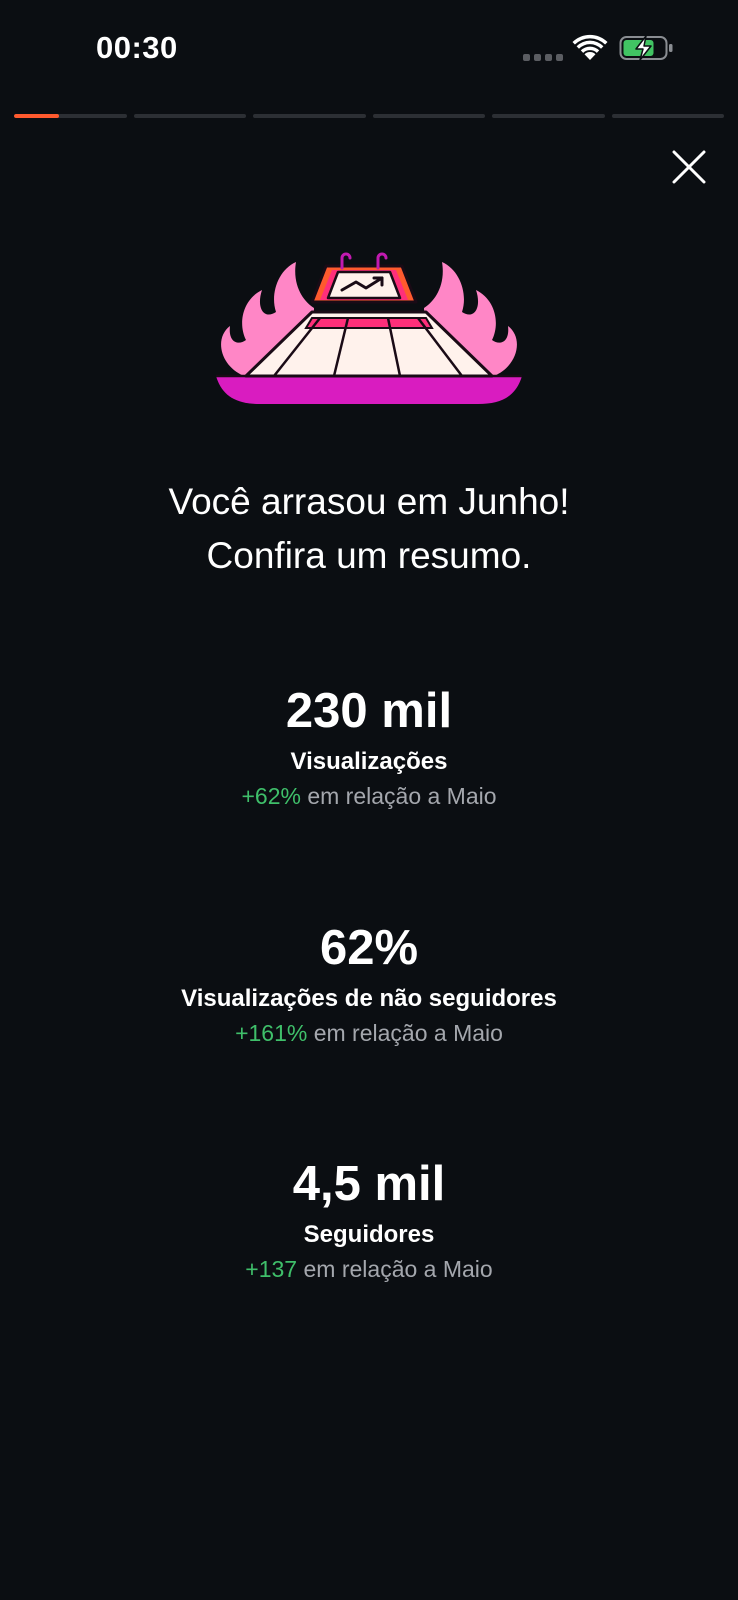  Describe the element at coordinates (369, 1234) in the screenshot. I see `stat-label: Seguidores` at that location.